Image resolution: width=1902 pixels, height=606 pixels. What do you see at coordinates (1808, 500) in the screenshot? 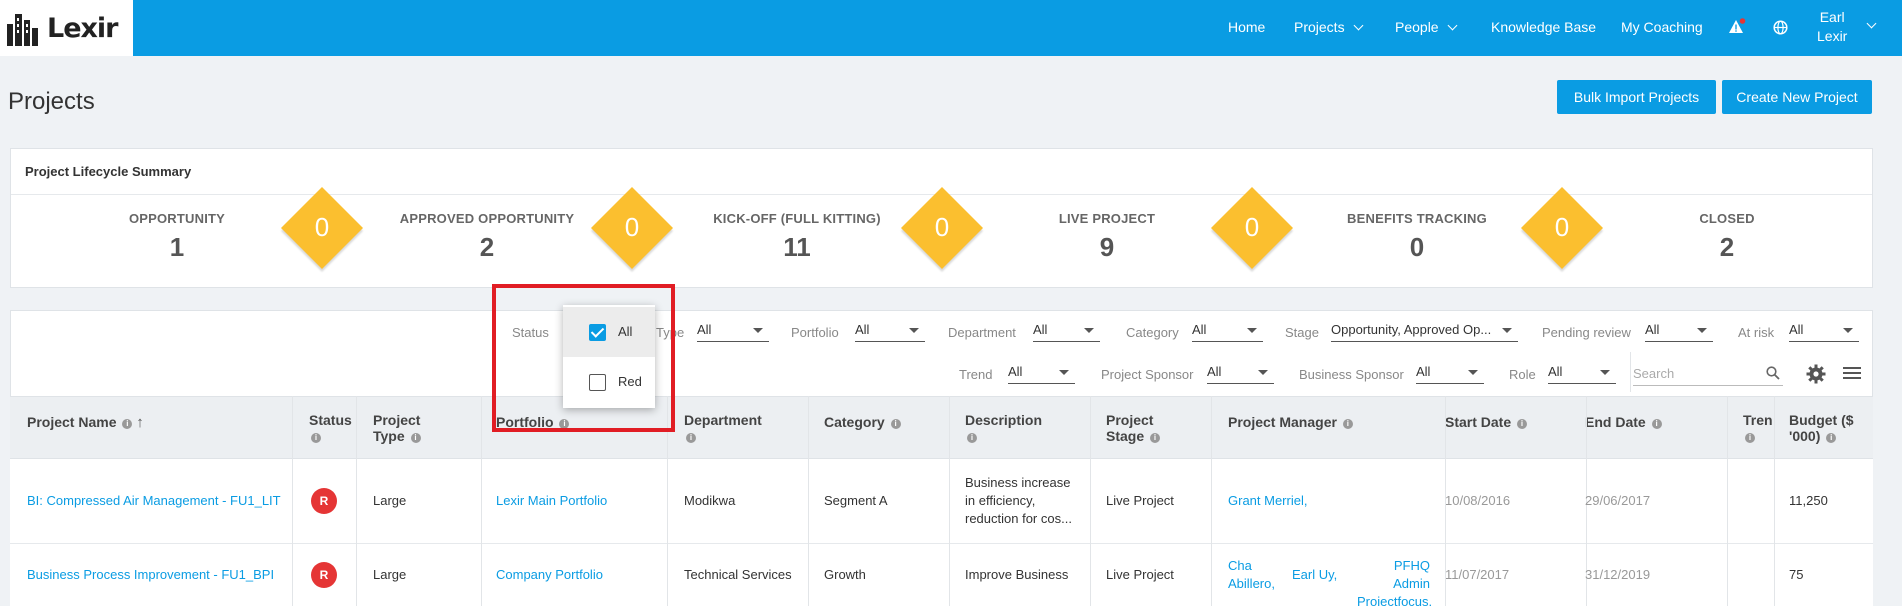
I see `budget-cell: 11,250` at bounding box center [1808, 500].